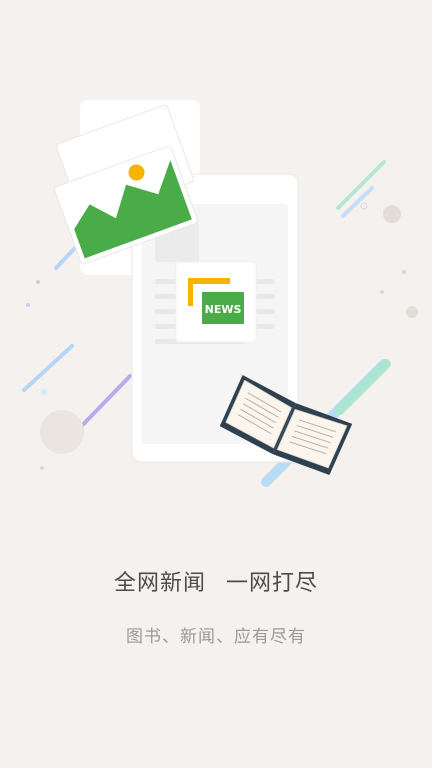 The image size is (432, 768). Describe the element at coordinates (216, 302) in the screenshot. I see `news-card: NEWS` at that location.